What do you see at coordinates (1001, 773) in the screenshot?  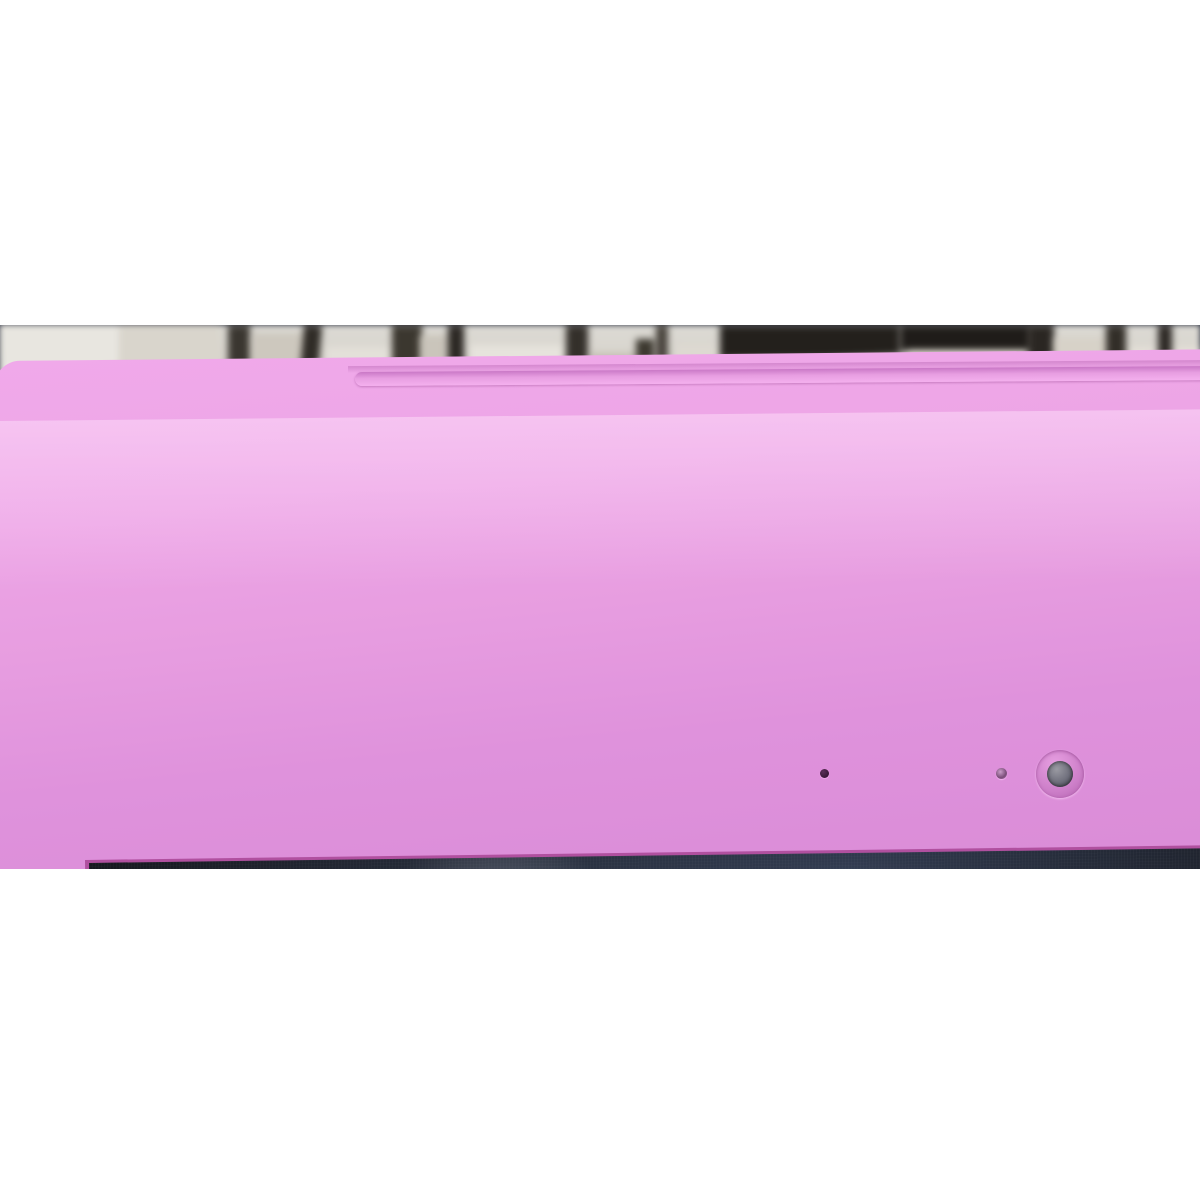 I see `camera-indicator-led-icon` at bounding box center [1001, 773].